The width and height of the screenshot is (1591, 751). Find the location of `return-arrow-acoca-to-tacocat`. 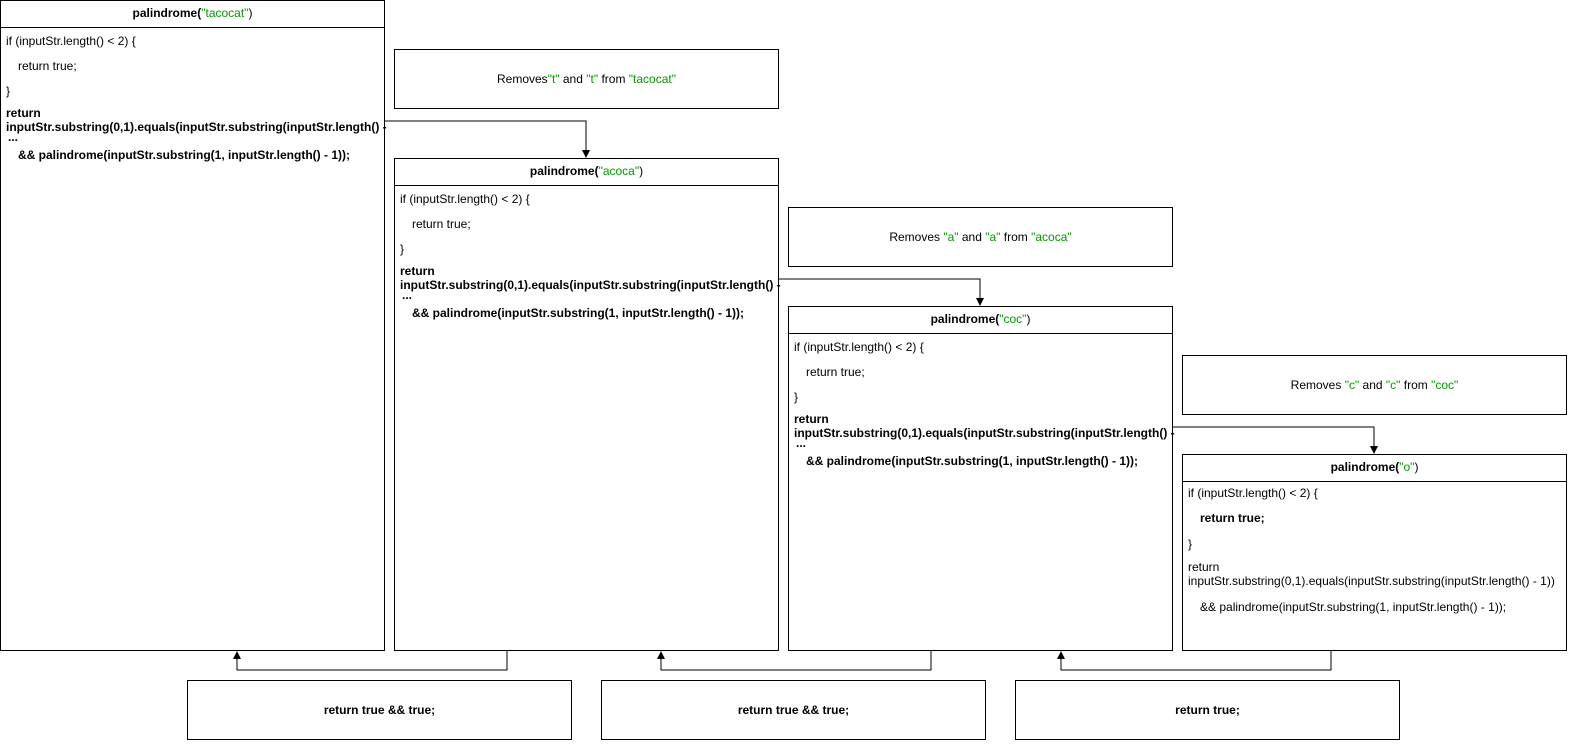

return-arrow-acoca-to-tacocat is located at coordinates (372, 661).